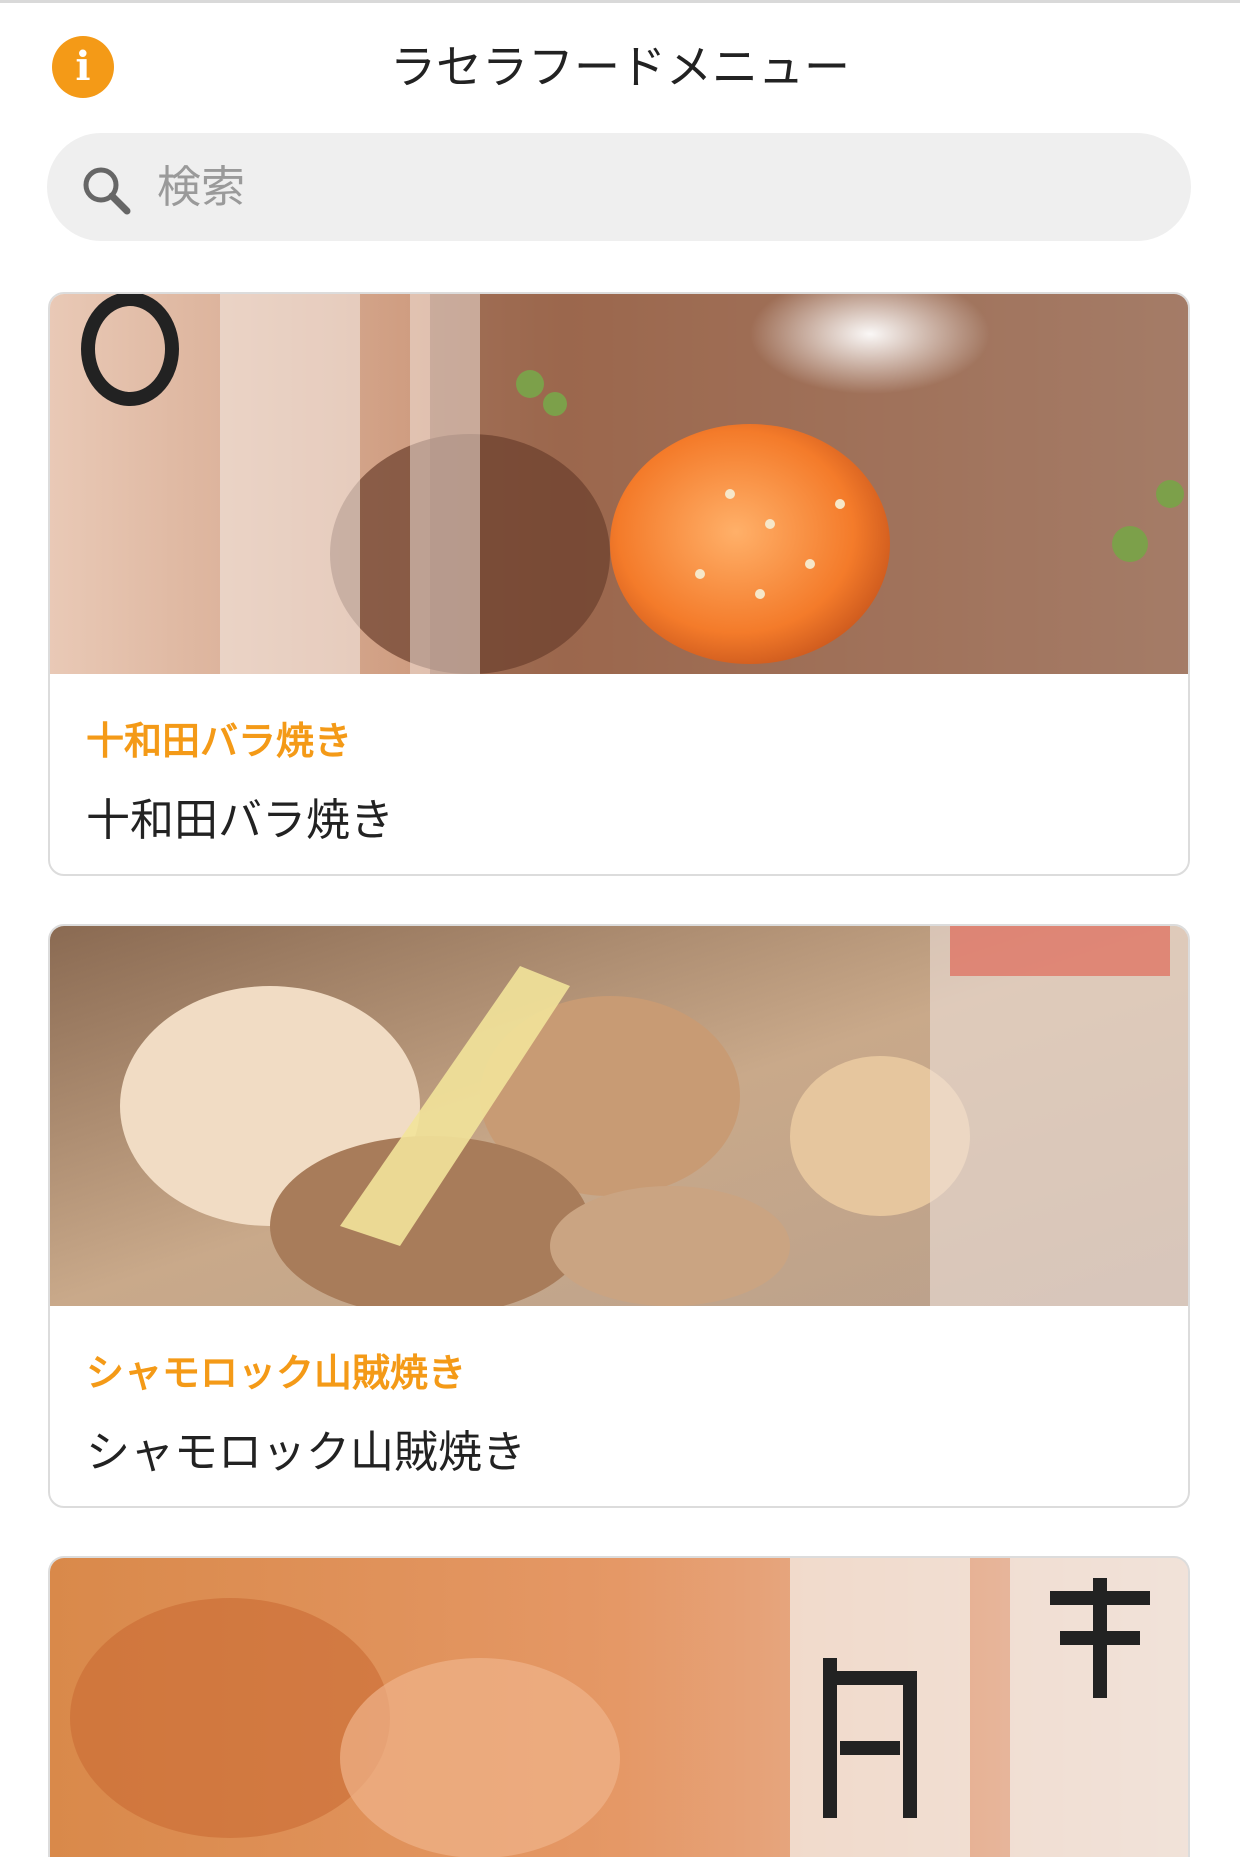  What do you see at coordinates (240, 820) in the screenshot?
I see `menu-item-name: 十和田バラ焼き` at bounding box center [240, 820].